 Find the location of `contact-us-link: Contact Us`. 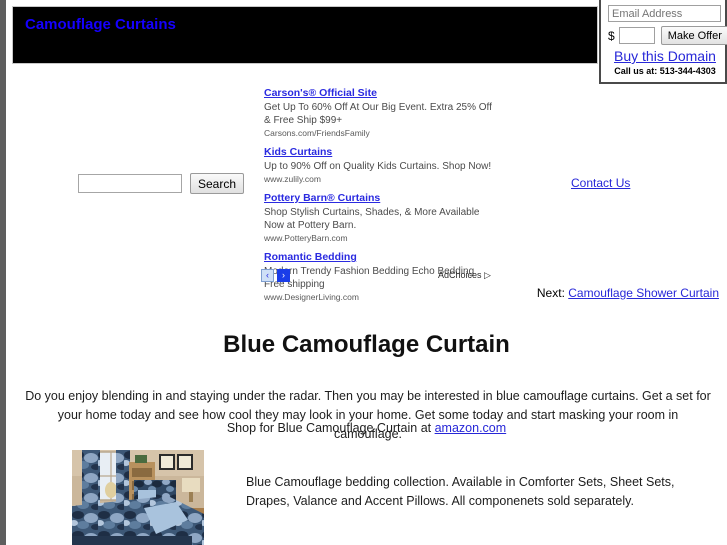

contact-us-link: Contact Us is located at coordinates (600, 183).